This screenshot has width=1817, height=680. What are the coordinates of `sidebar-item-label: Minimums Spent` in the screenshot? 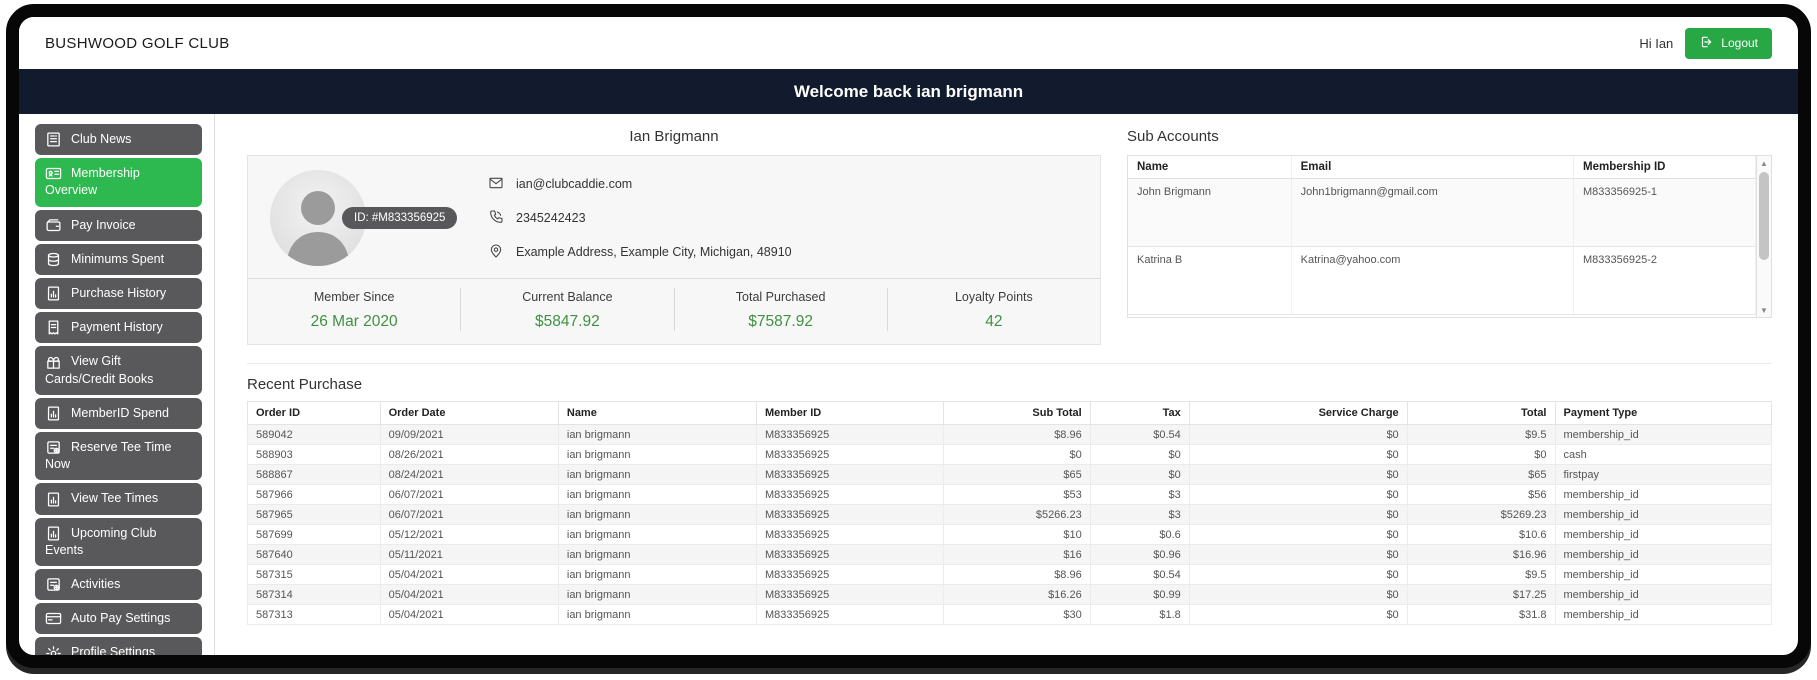 It's located at (118, 259).